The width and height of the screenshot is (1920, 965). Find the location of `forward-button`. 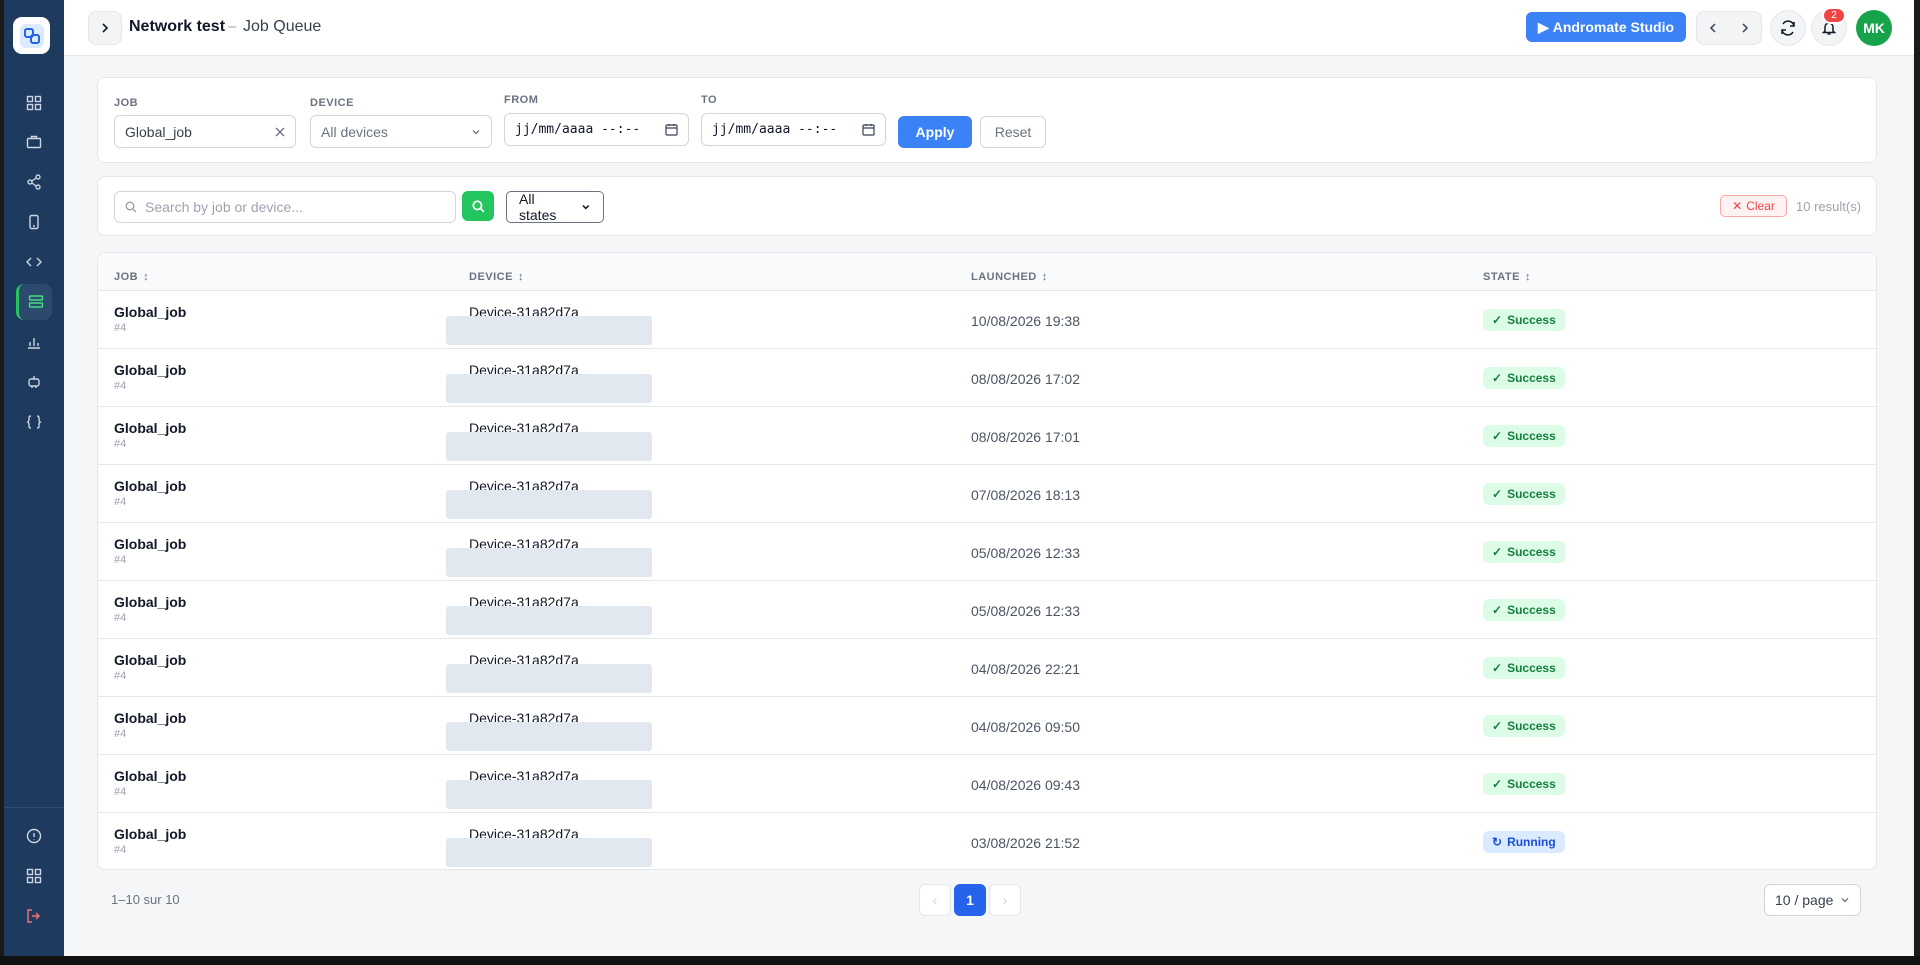

forward-button is located at coordinates (1745, 28).